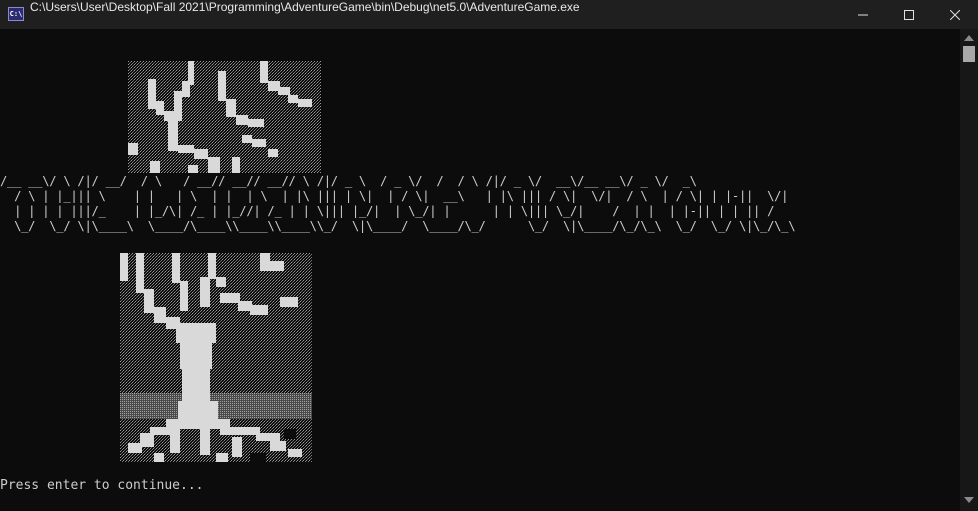 This screenshot has width=978, height=511. I want to click on close-button, so click(955, 14).